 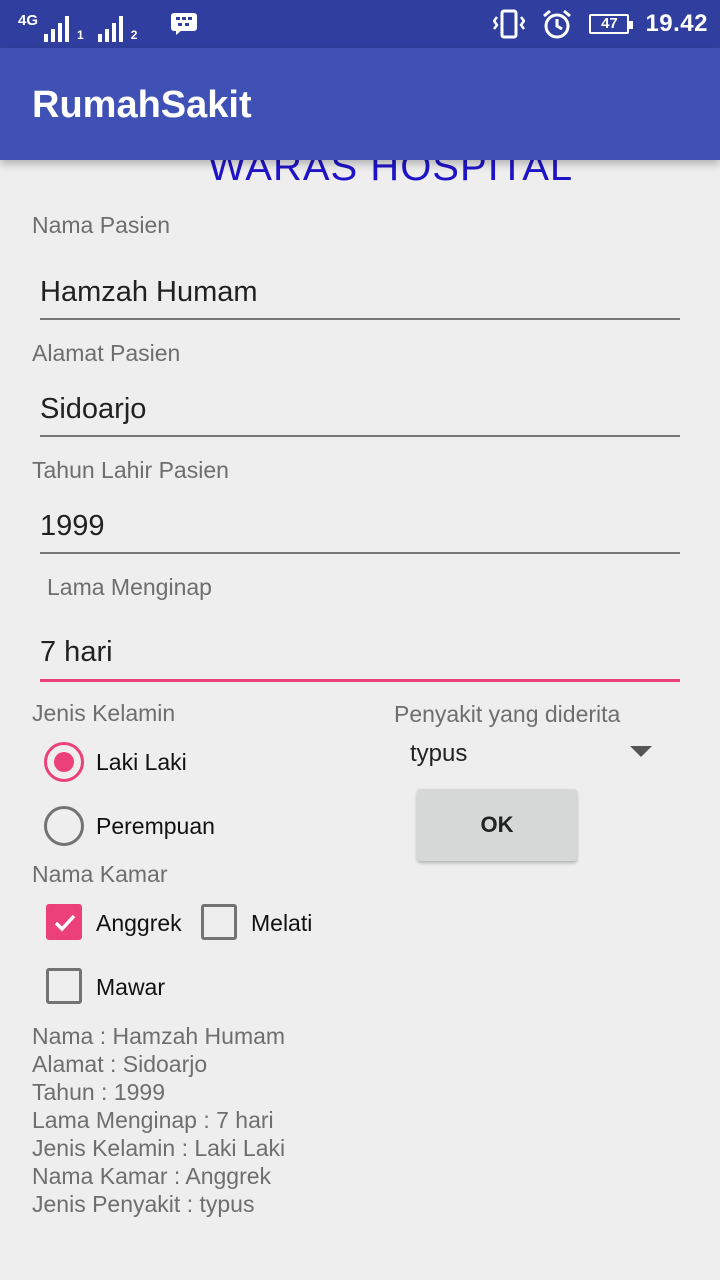 What do you see at coordinates (153, 1120) in the screenshot?
I see `summary-lama: Lama Menginap : 7 hari` at bounding box center [153, 1120].